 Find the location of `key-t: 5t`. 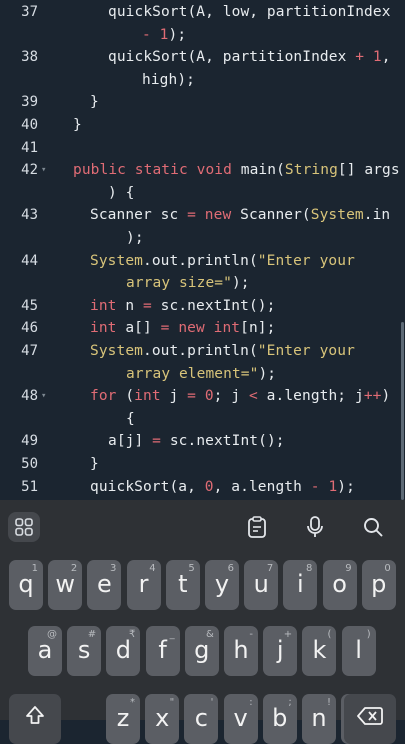

key-t: 5t is located at coordinates (182, 585).